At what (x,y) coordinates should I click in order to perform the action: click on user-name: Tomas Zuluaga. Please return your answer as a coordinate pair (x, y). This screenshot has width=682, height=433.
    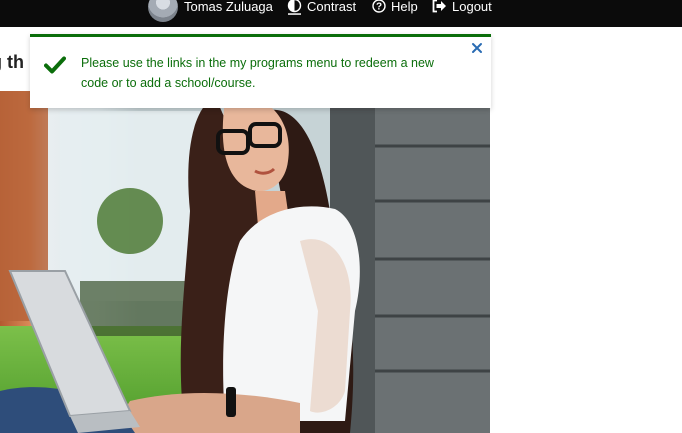
    Looking at the image, I should click on (228, 6).